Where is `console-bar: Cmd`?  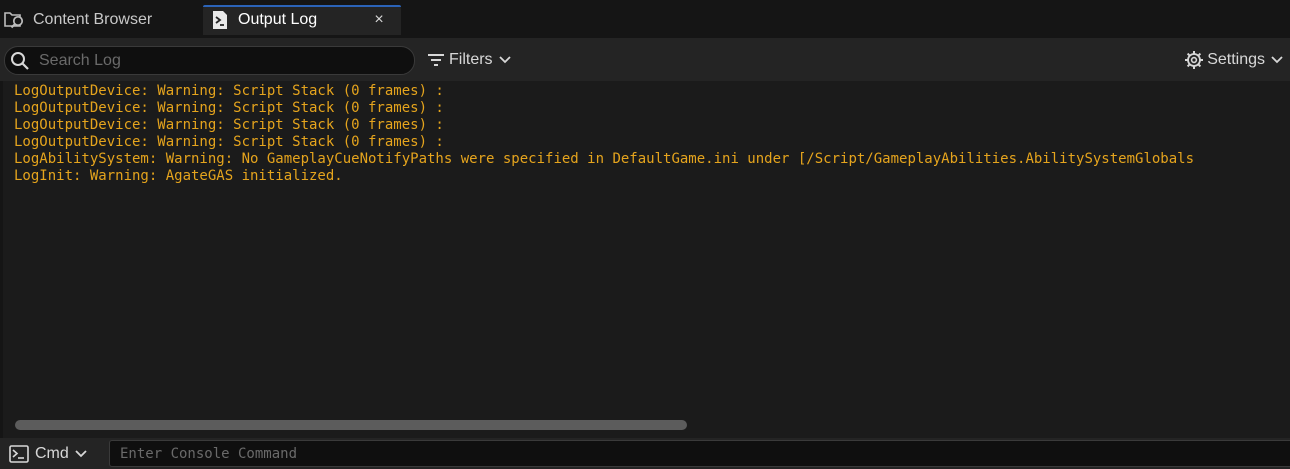 console-bar: Cmd is located at coordinates (645, 453).